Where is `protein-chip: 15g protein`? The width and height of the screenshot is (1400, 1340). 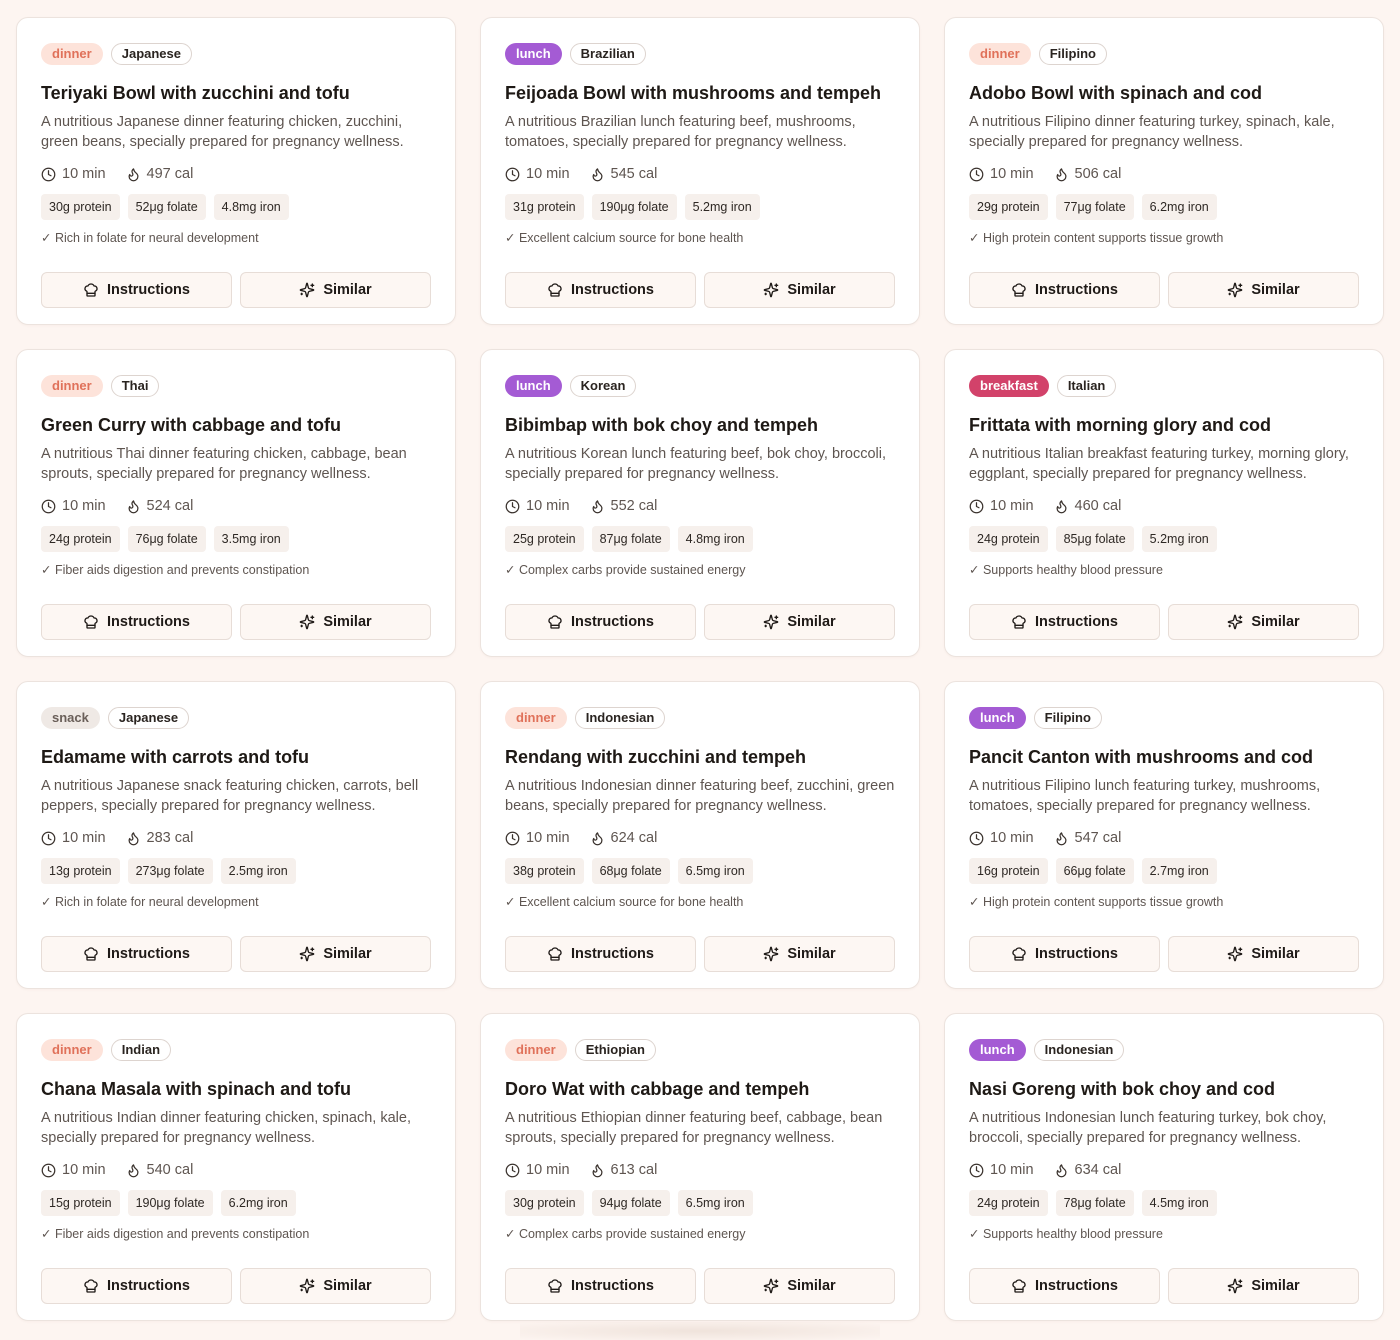 protein-chip: 15g protein is located at coordinates (80, 1203).